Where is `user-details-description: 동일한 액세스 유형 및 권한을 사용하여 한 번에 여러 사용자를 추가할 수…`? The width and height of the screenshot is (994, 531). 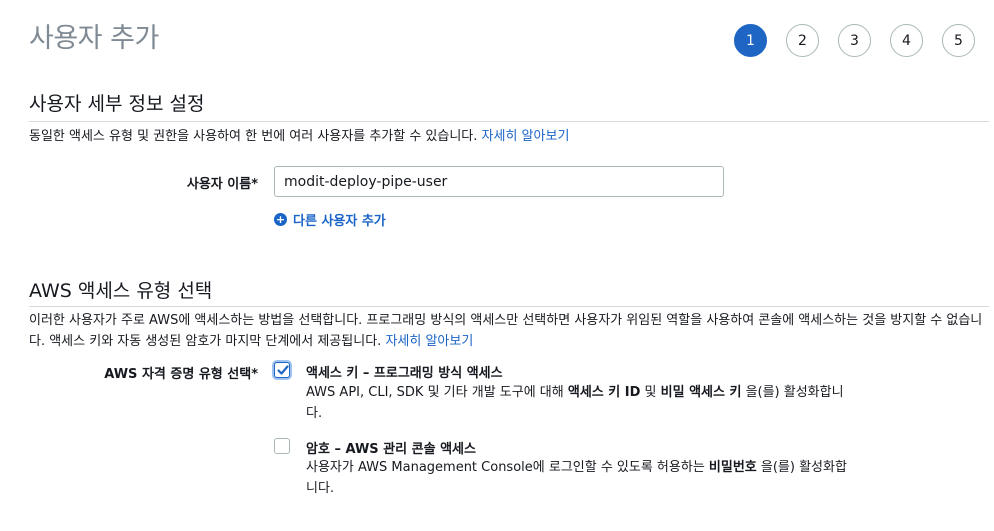 user-details-description: 동일한 액세스 유형 및 권한을 사용하여 한 번에 여러 사용자를 추가할 수… is located at coordinates (299, 136).